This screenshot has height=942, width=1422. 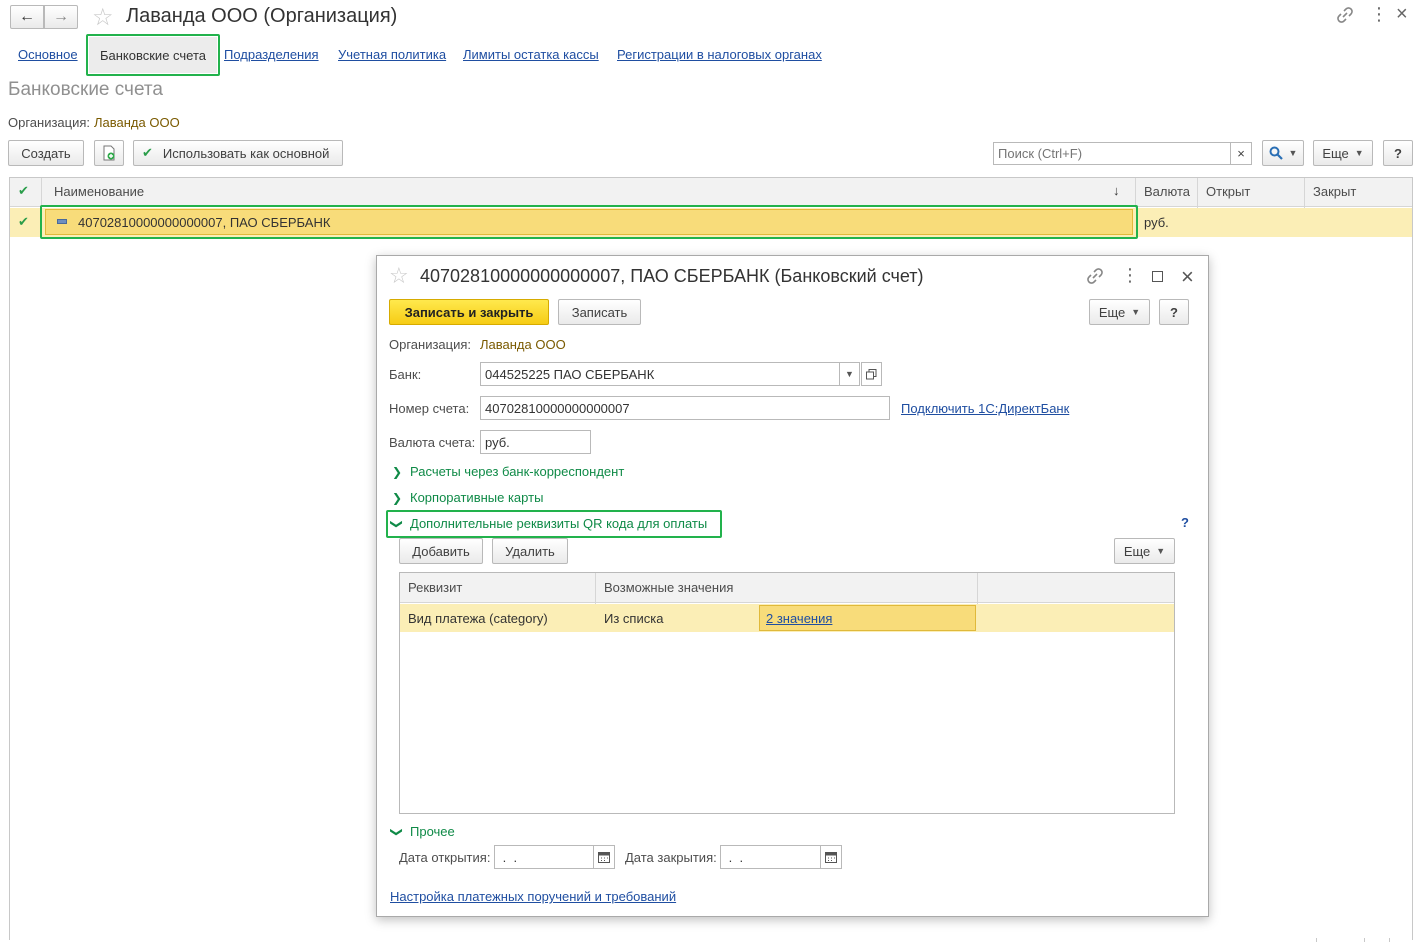 I want to click on section-correspondent-bank: ❯ Расчеты через банк-корреспондент, so click(x=508, y=471).